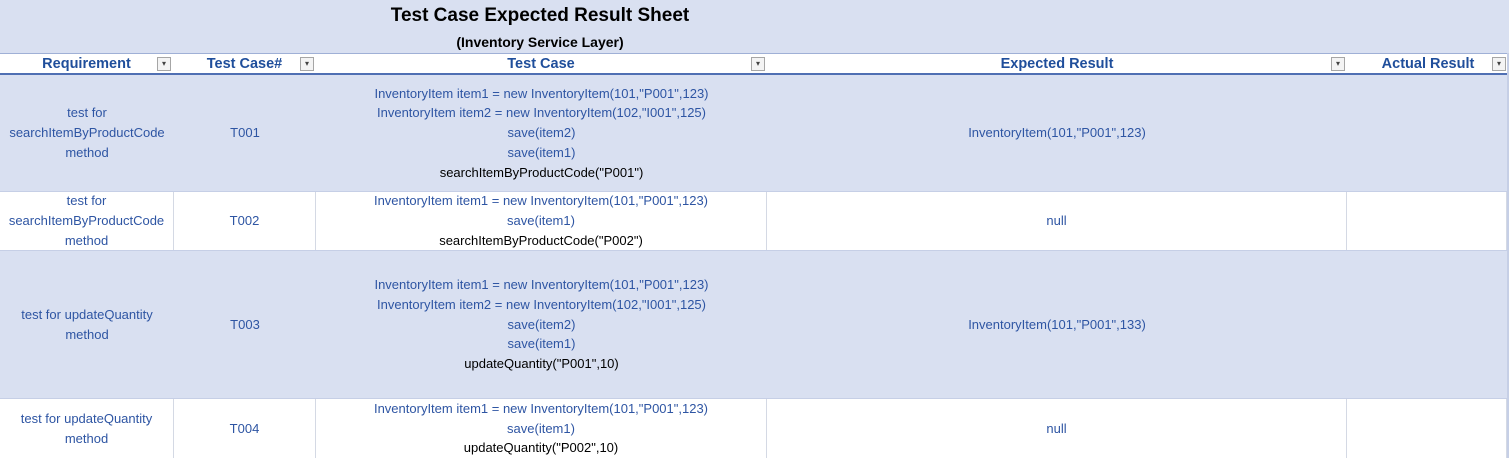 The height and width of the screenshot is (458, 1509). I want to click on expected-result: InventoryItem(101,"P001",123), so click(1057, 133).